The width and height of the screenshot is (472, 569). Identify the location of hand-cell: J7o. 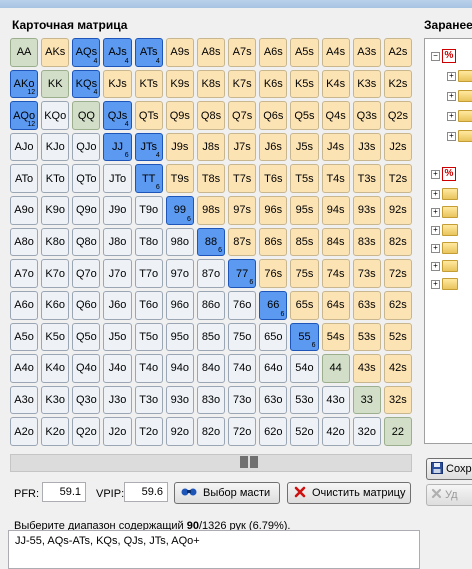
(117, 273).